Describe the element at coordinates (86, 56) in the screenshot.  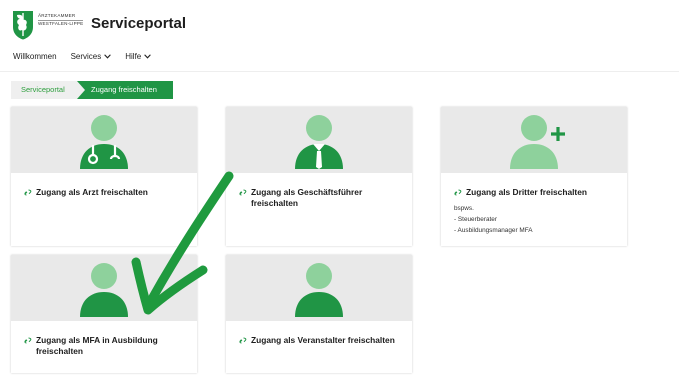
I see `nav-services-label: Services` at that location.